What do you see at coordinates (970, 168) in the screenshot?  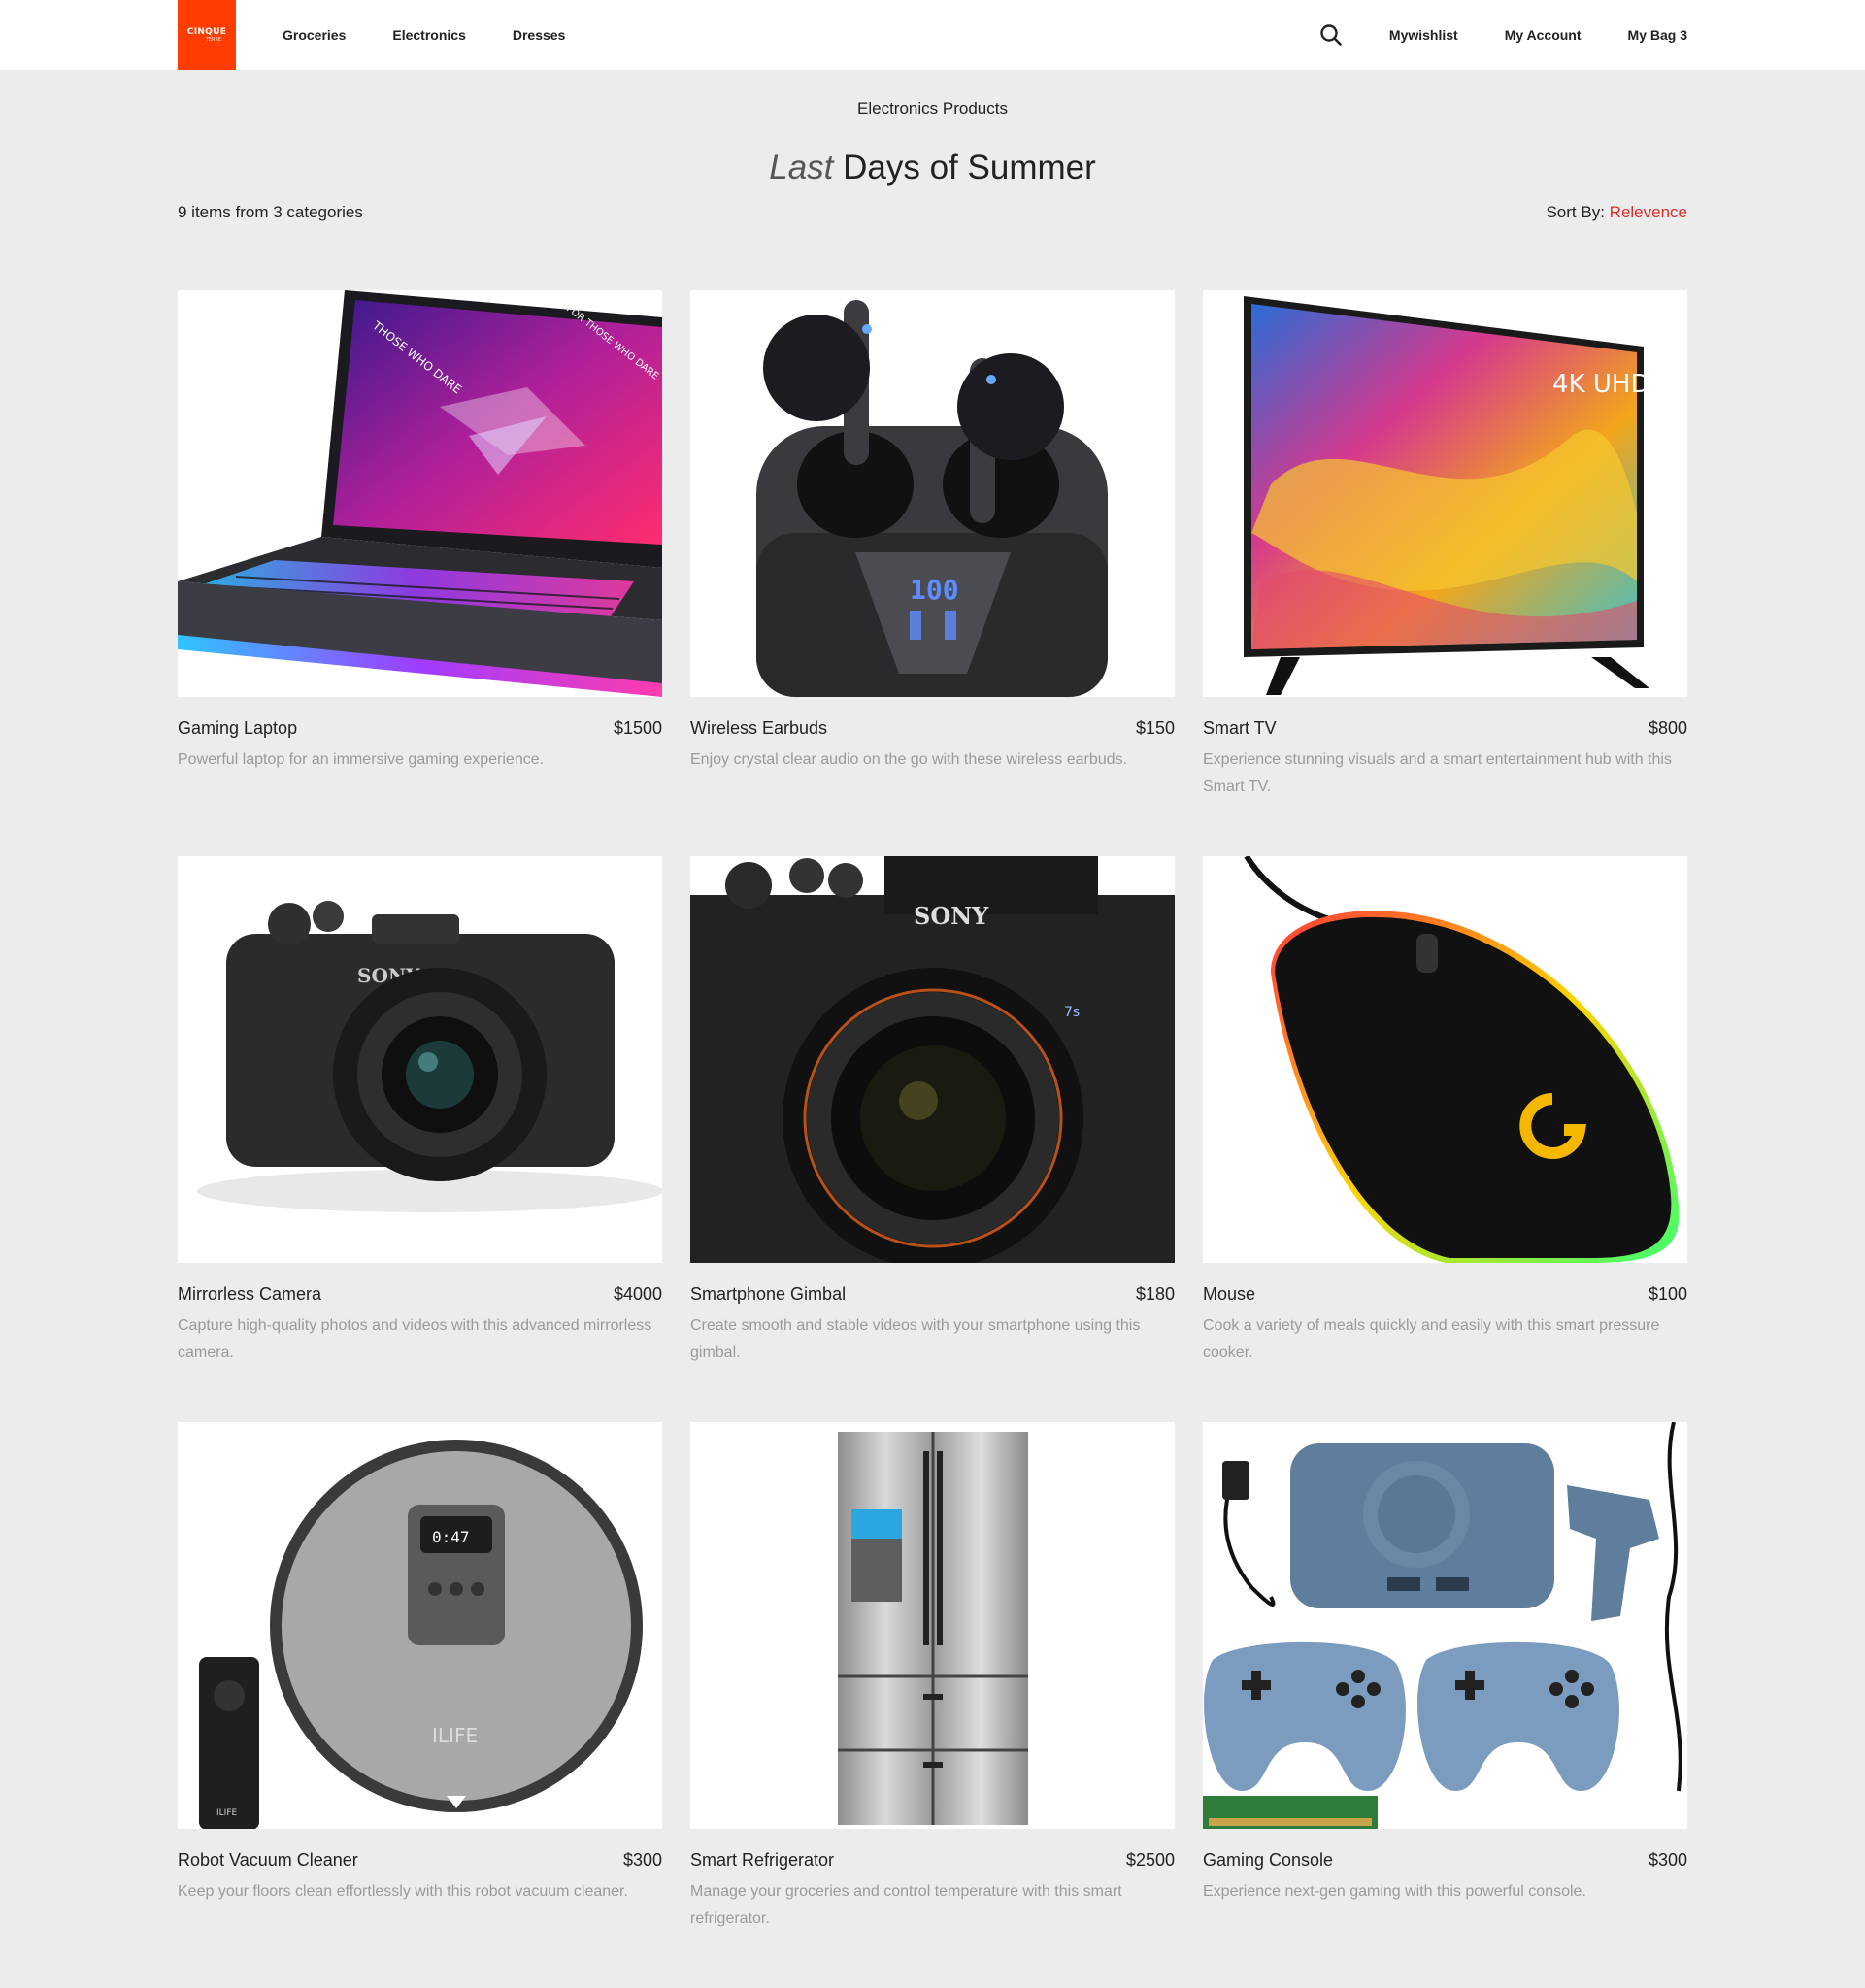 I see `page-title-rest: Days of Summer` at bounding box center [970, 168].